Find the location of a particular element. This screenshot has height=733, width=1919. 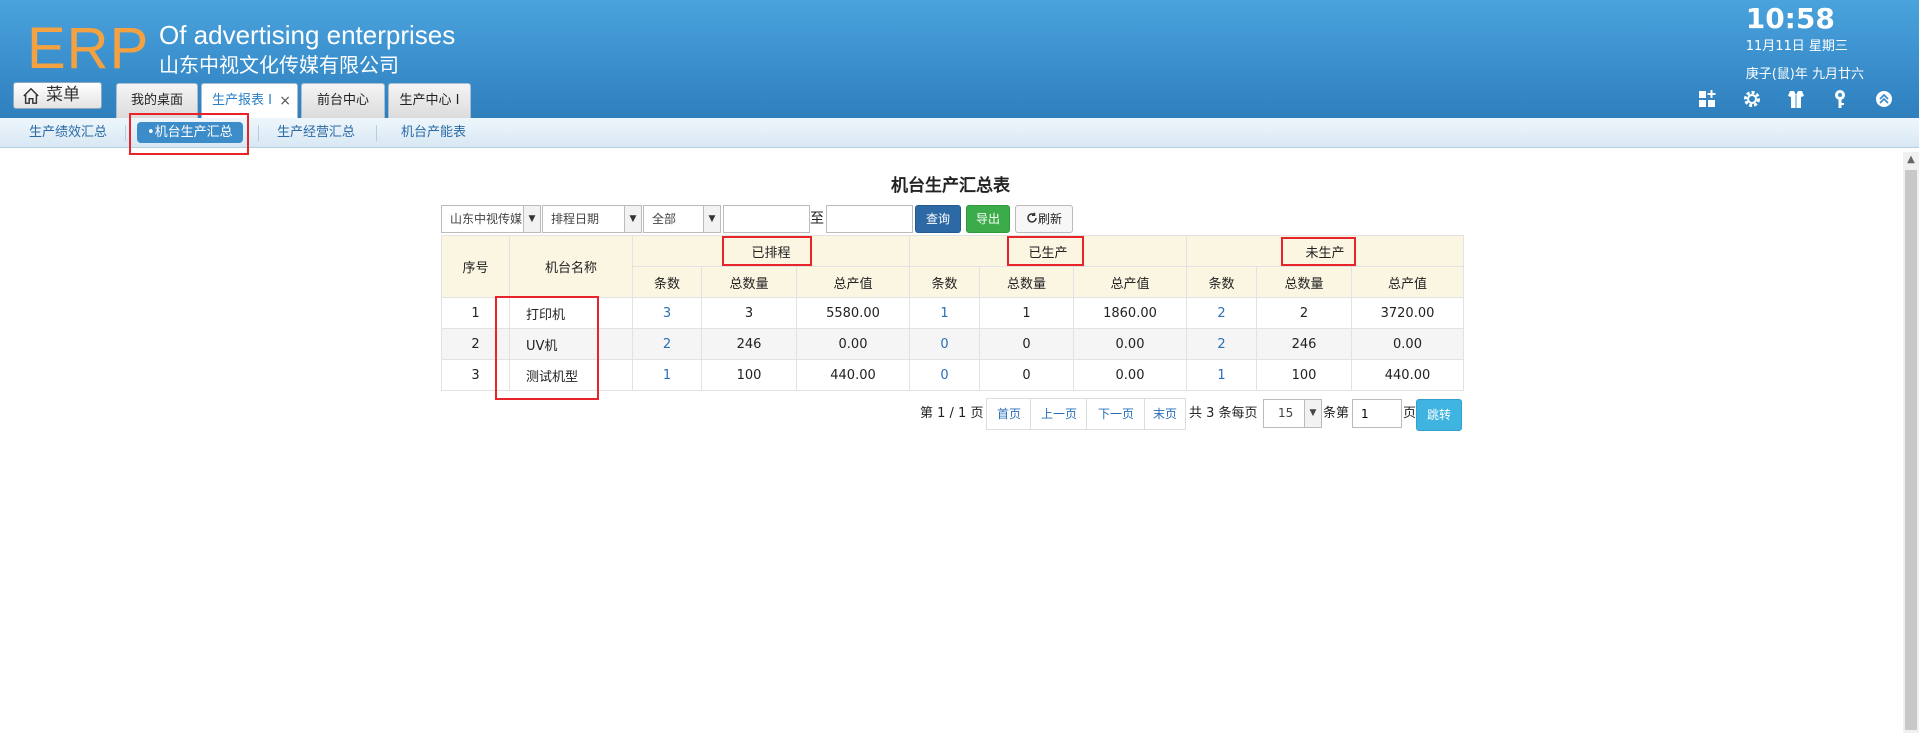

menu-button: 菜单 is located at coordinates (57, 95).